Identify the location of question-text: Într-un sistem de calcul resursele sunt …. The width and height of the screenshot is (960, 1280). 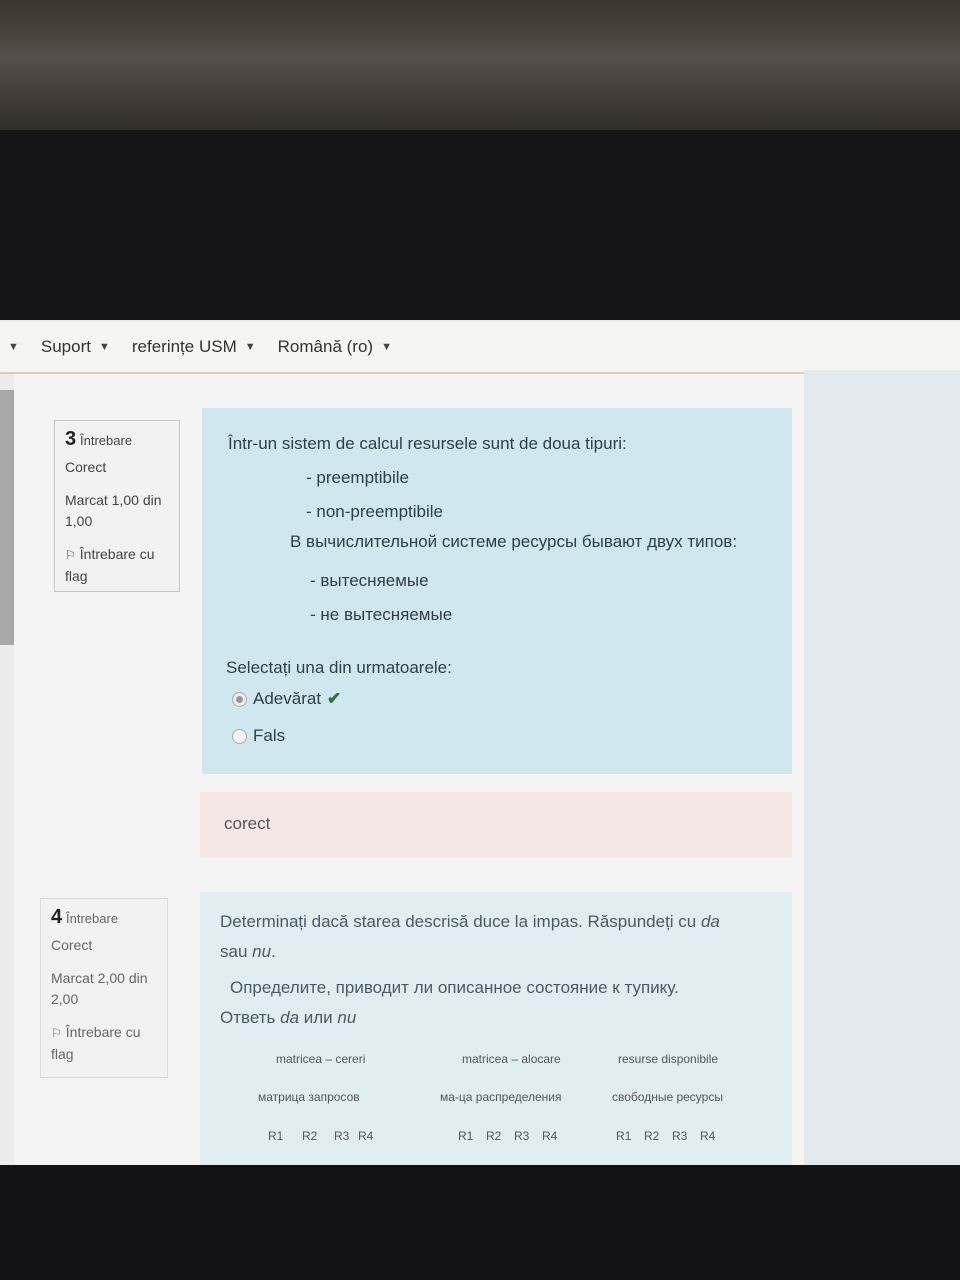
(427, 443).